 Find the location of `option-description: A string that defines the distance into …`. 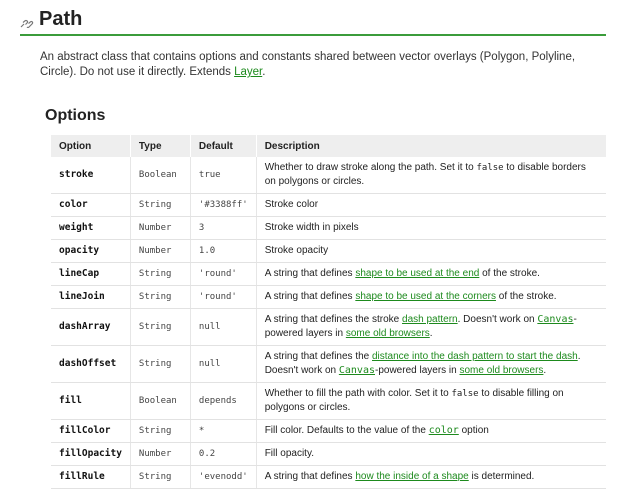

option-description: A string that defines the distance into … is located at coordinates (431, 364).